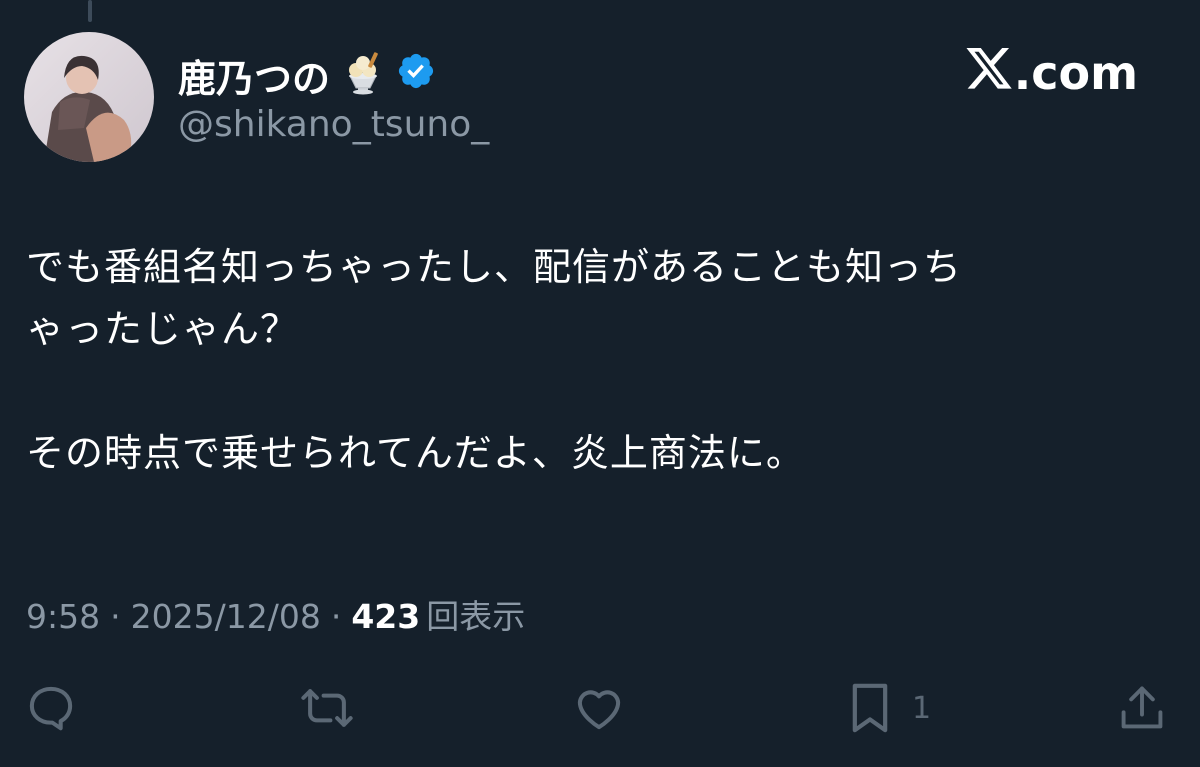 This screenshot has width=1200, height=767. Describe the element at coordinates (363, 75) in the screenshot. I see `ice-cream-parfait-icon` at that location.